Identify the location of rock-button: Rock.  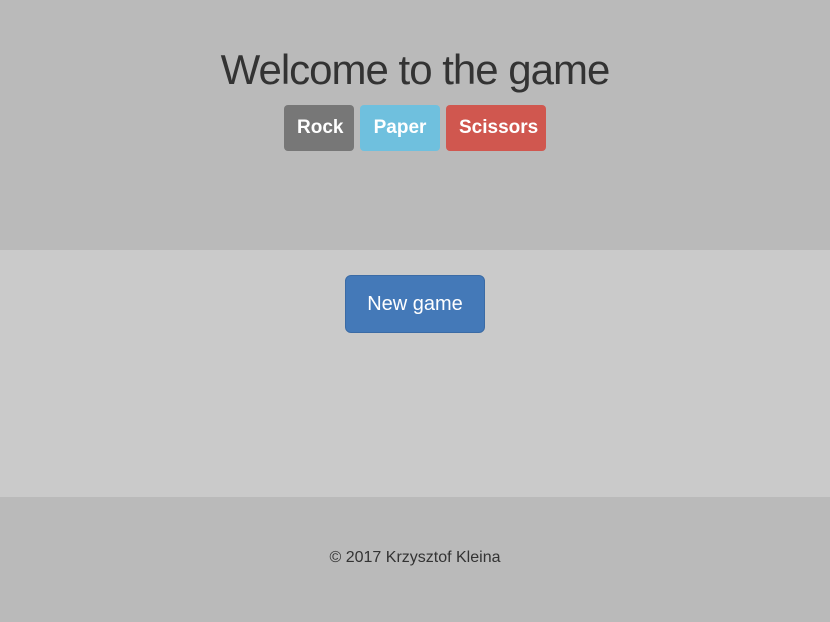
(319, 128).